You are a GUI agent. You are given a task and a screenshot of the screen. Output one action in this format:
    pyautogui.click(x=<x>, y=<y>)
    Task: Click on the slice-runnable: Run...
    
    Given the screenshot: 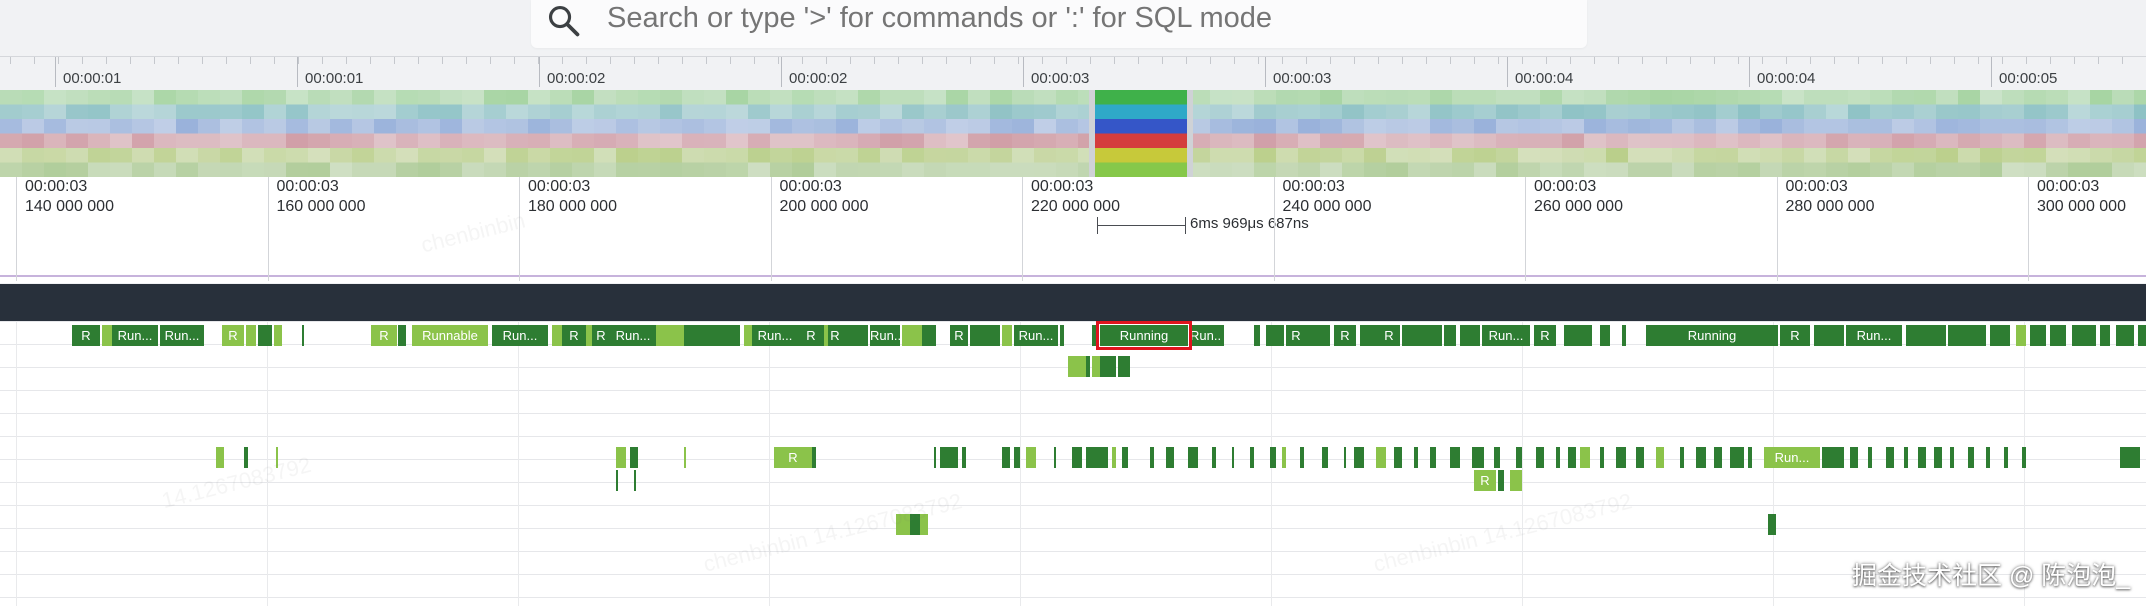 What is the action you would take?
    pyautogui.click(x=1792, y=457)
    